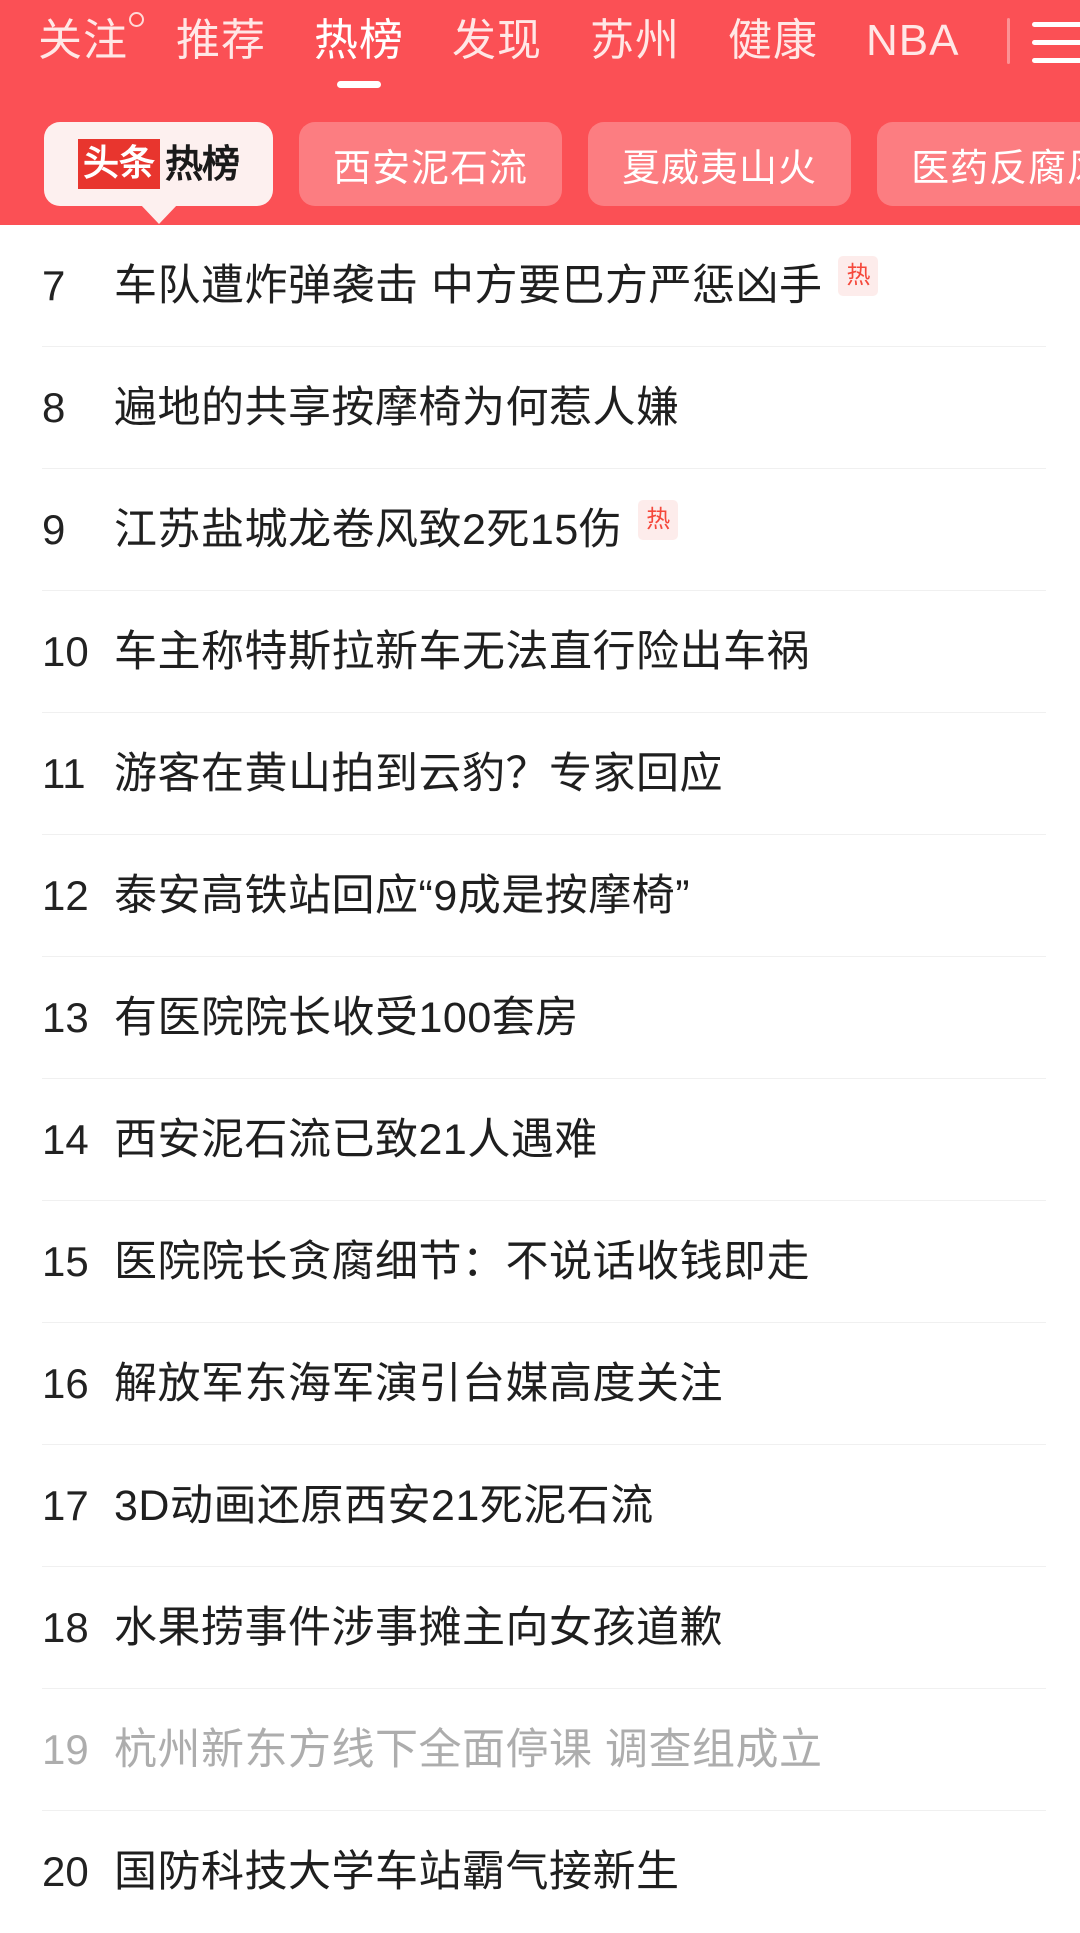  What do you see at coordinates (397, 1872) in the screenshot?
I see `item-title: 国防科技大学车站霸气接新生` at bounding box center [397, 1872].